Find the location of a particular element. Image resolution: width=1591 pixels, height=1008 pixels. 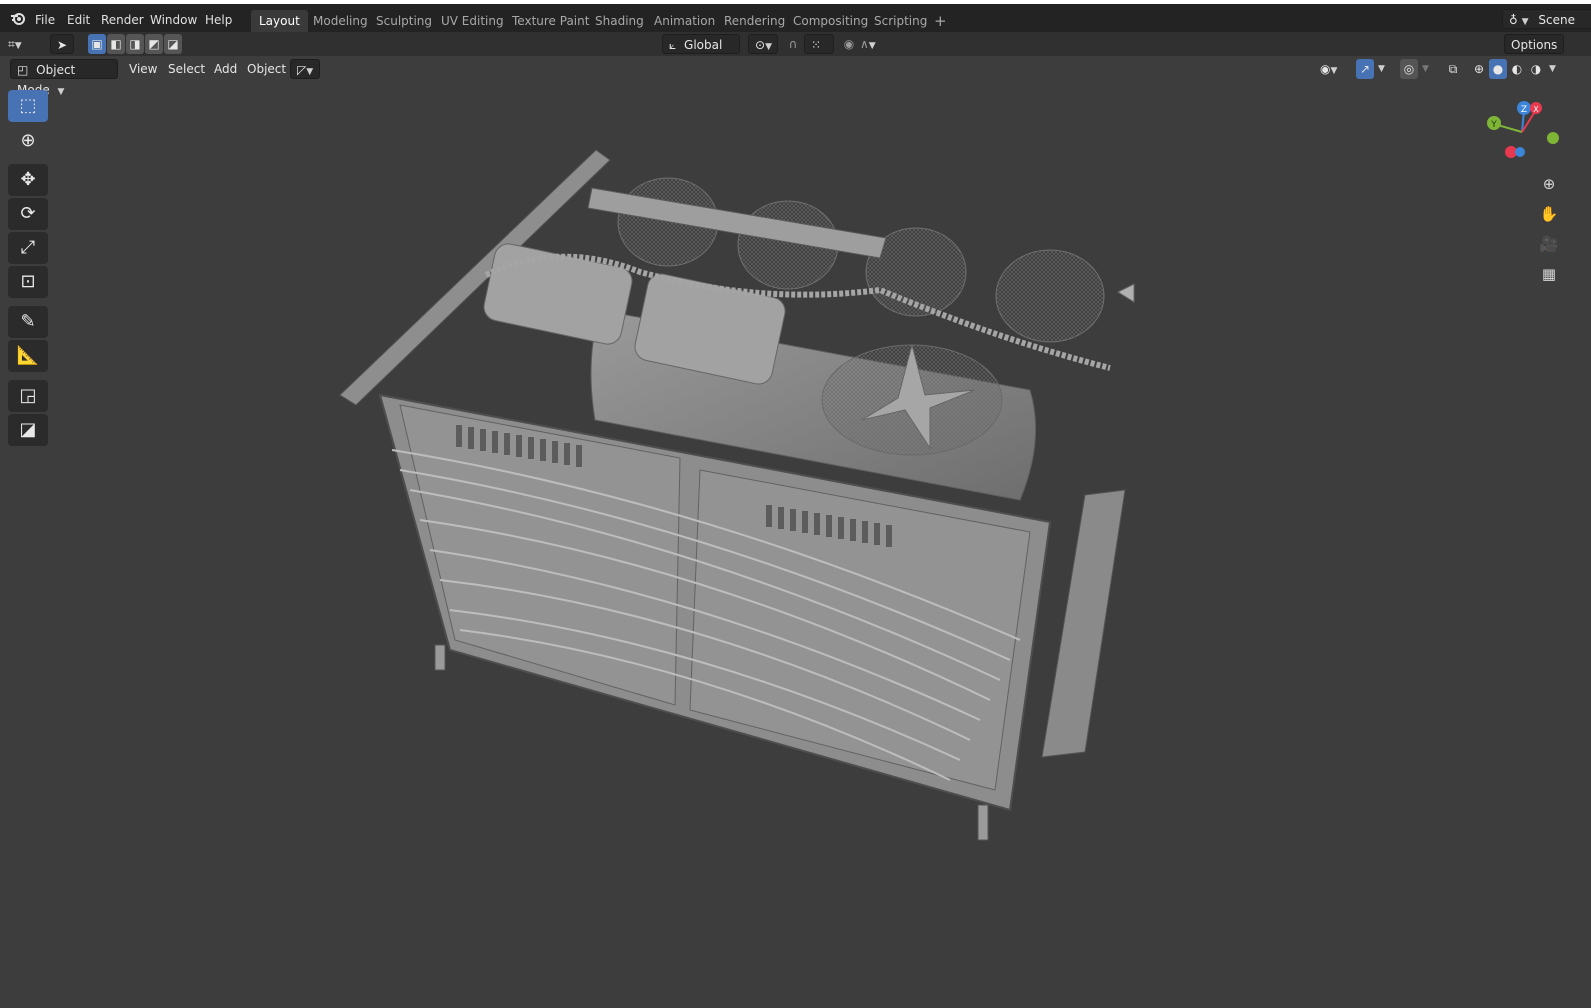

measure-tool: 📐 is located at coordinates (28, 356).